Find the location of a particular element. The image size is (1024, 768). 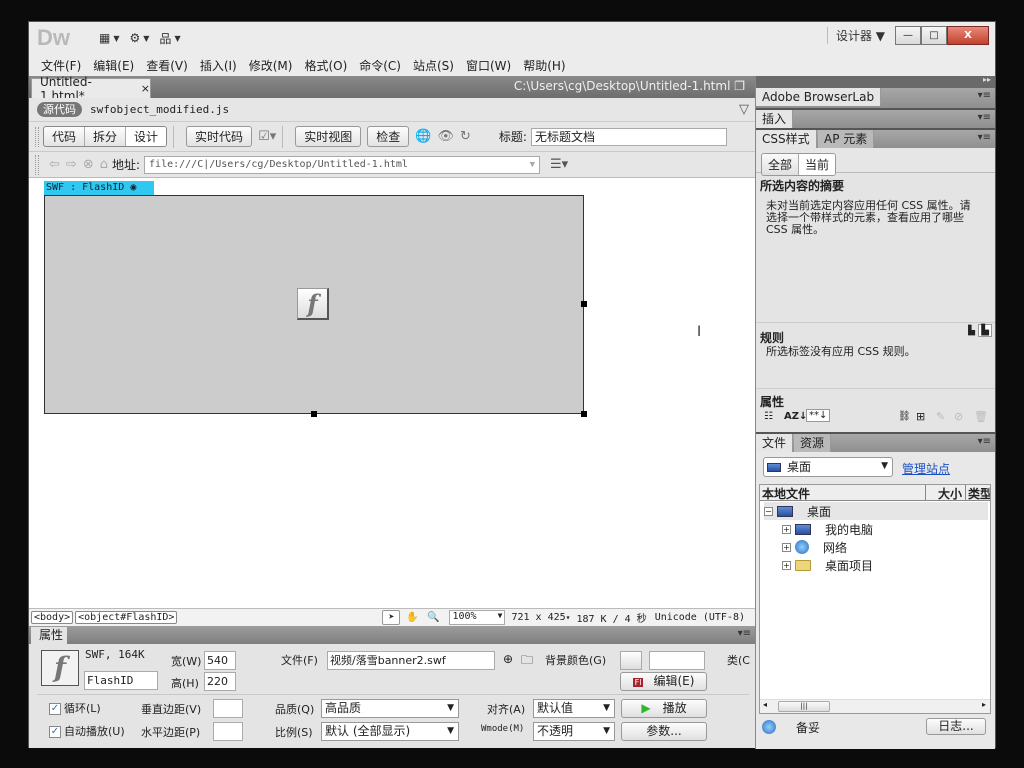

cascade-view-icon: ▙ is located at coordinates (971, 331).